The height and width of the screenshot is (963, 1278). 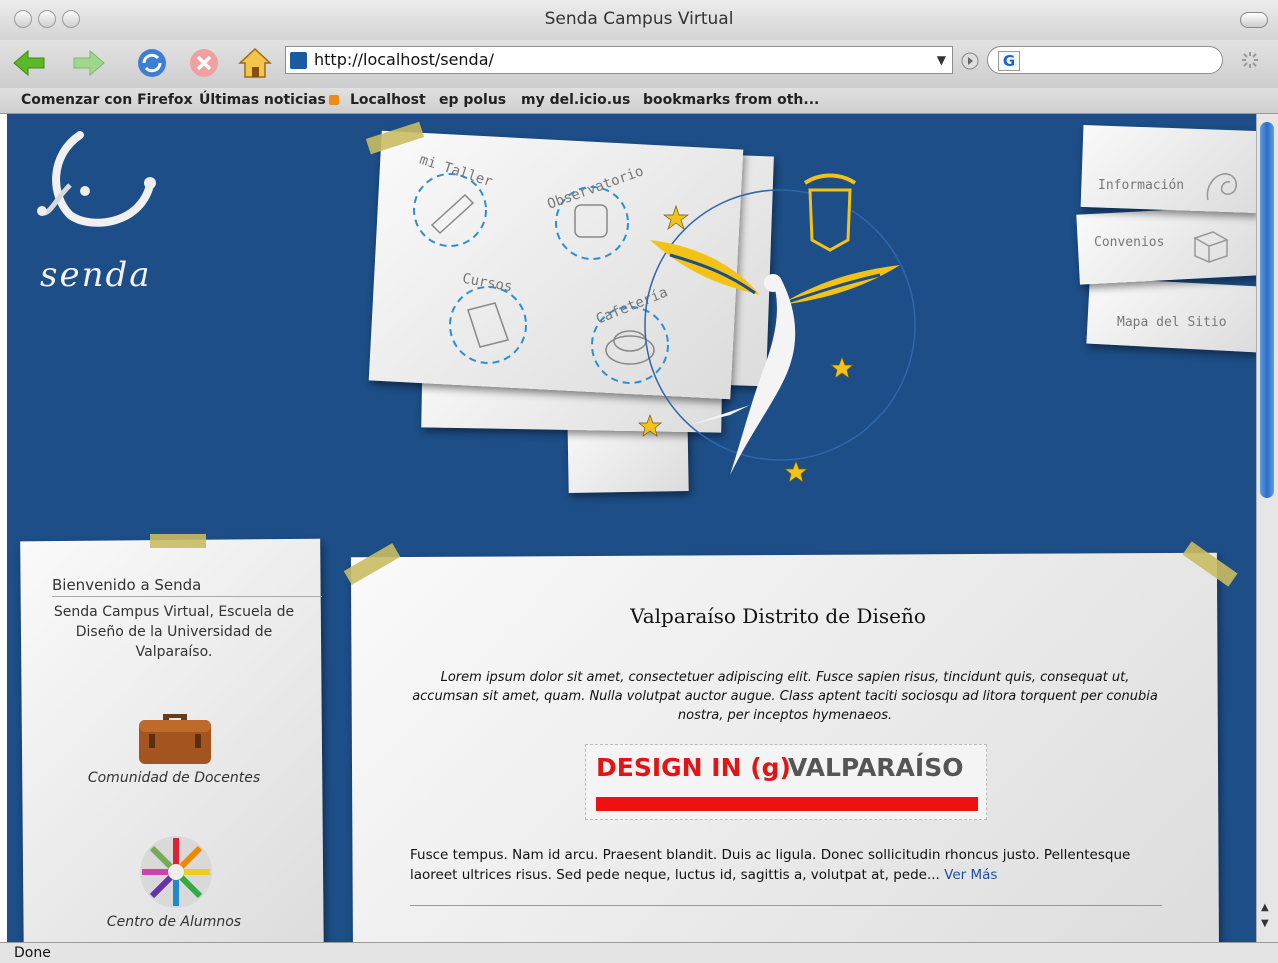 I want to click on back-button, so click(x=30, y=63).